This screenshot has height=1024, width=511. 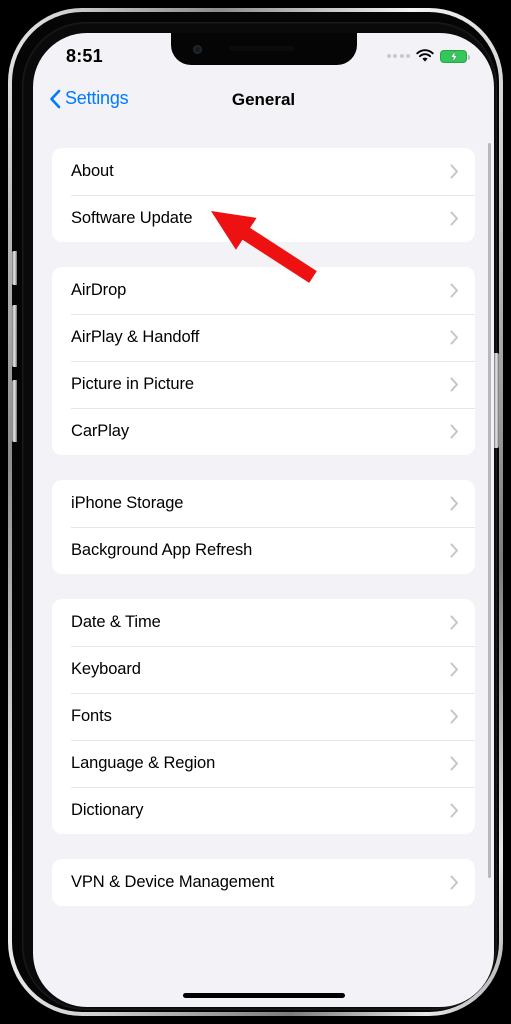 What do you see at coordinates (127, 503) in the screenshot?
I see `row-label: iPhone Storage` at bounding box center [127, 503].